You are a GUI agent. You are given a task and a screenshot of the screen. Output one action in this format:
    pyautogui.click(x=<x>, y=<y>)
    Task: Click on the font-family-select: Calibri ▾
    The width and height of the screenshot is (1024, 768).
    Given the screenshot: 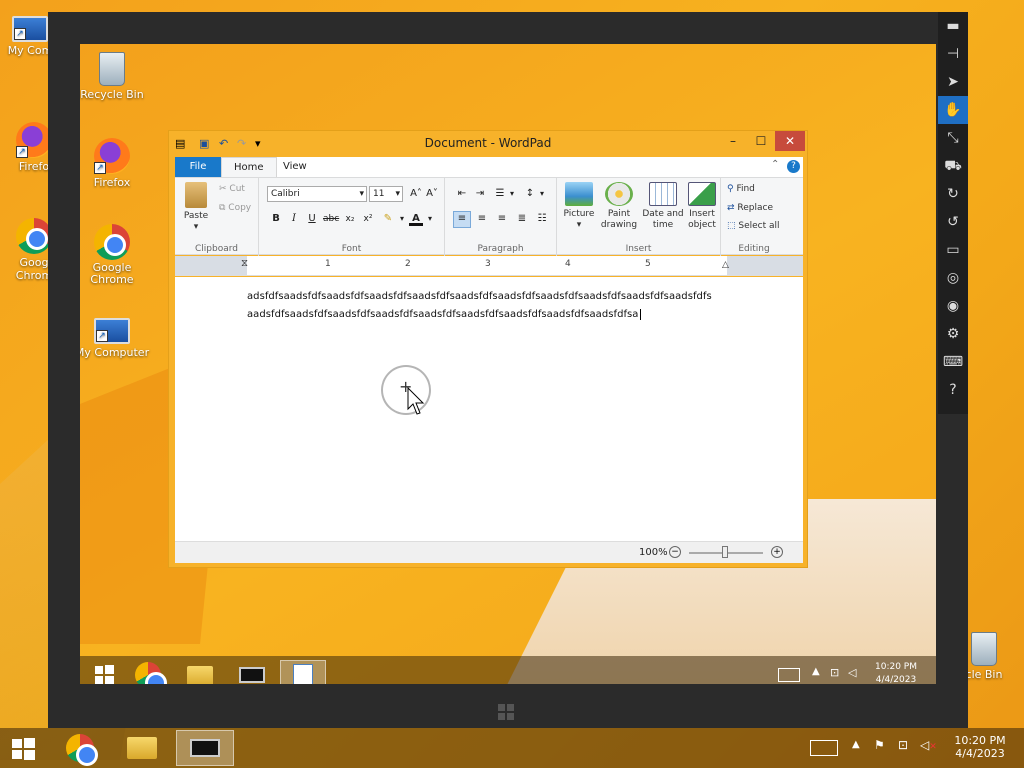 What is the action you would take?
    pyautogui.click(x=317, y=194)
    